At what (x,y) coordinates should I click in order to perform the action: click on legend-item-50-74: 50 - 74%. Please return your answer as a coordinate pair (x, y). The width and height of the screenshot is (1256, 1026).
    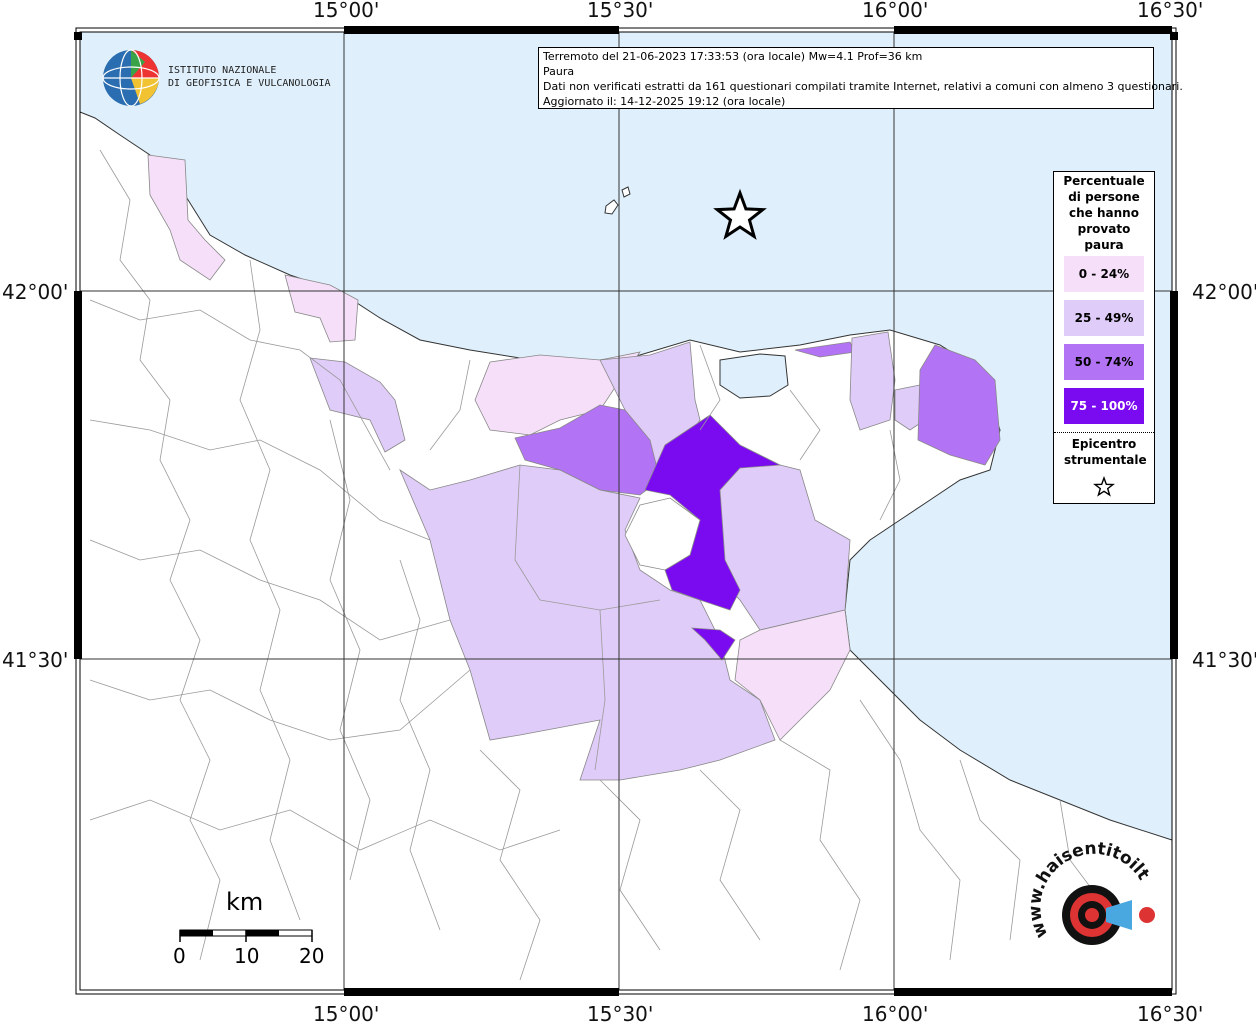
    Looking at the image, I should click on (1104, 362).